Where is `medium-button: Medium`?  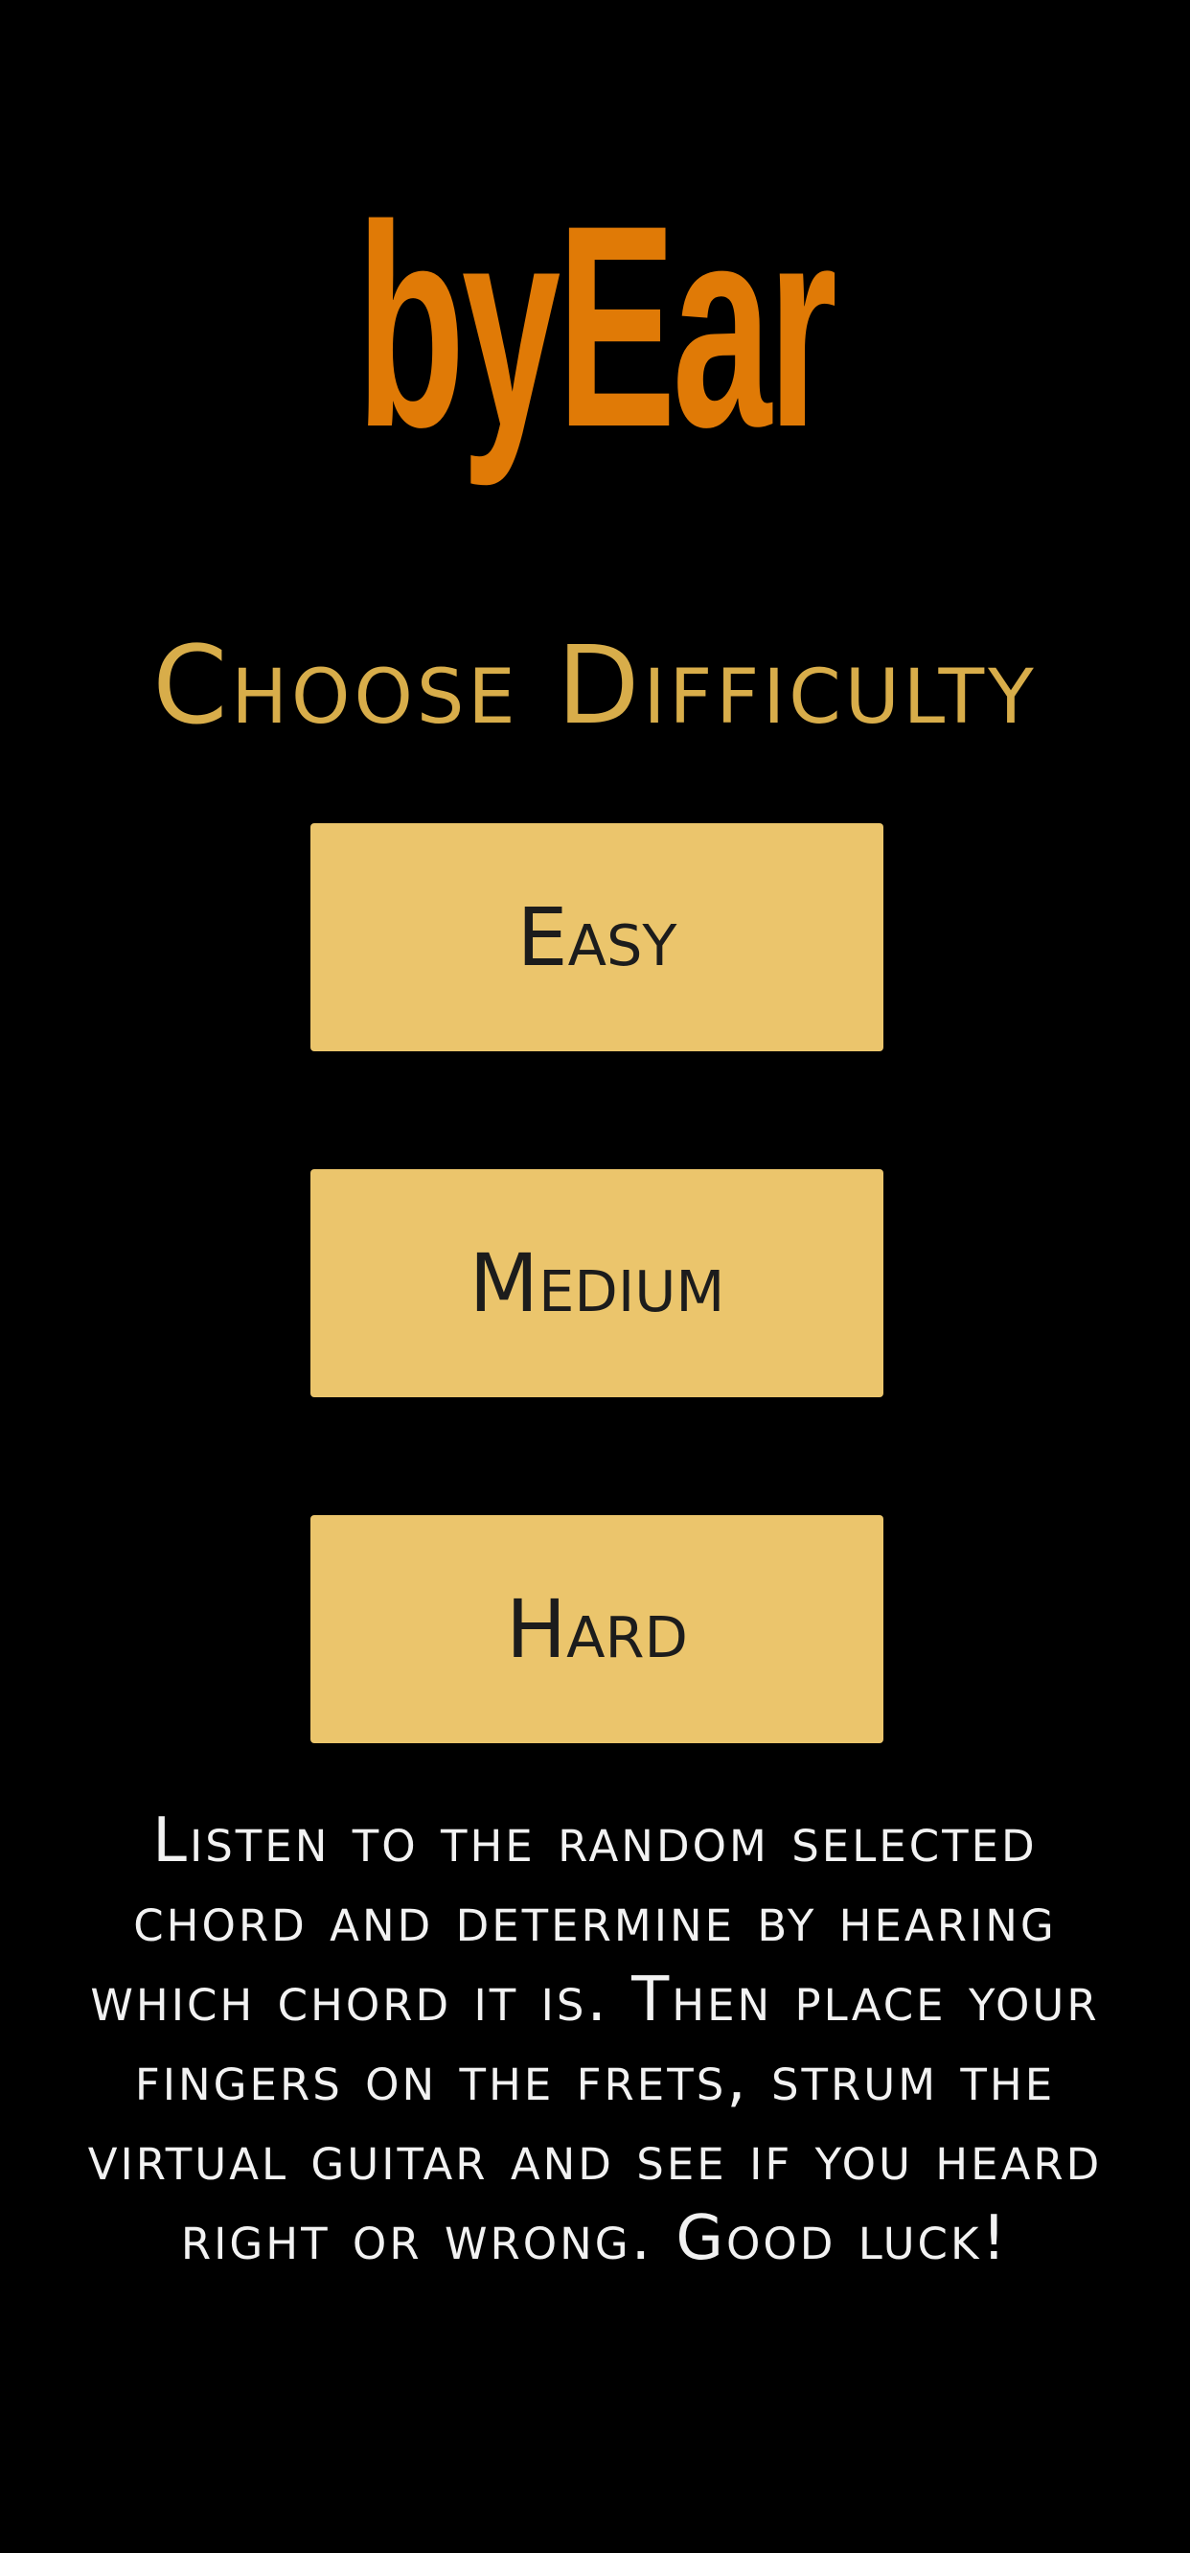
medium-button: Medium is located at coordinates (596, 1283).